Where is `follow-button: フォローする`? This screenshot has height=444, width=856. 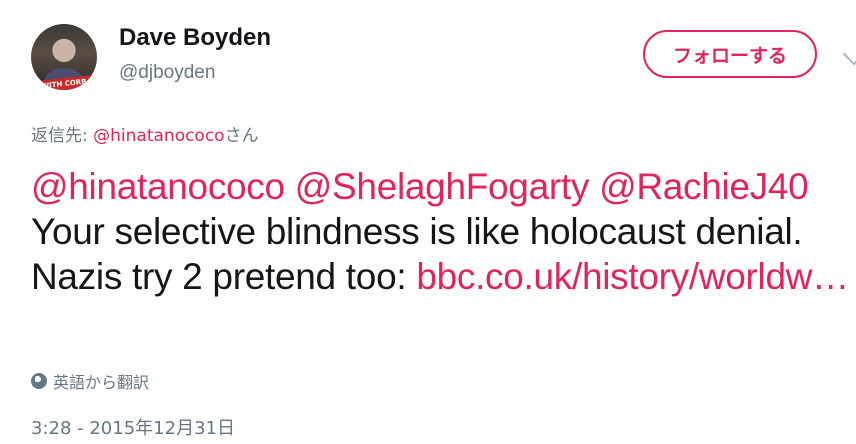
follow-button: フォローする is located at coordinates (730, 54).